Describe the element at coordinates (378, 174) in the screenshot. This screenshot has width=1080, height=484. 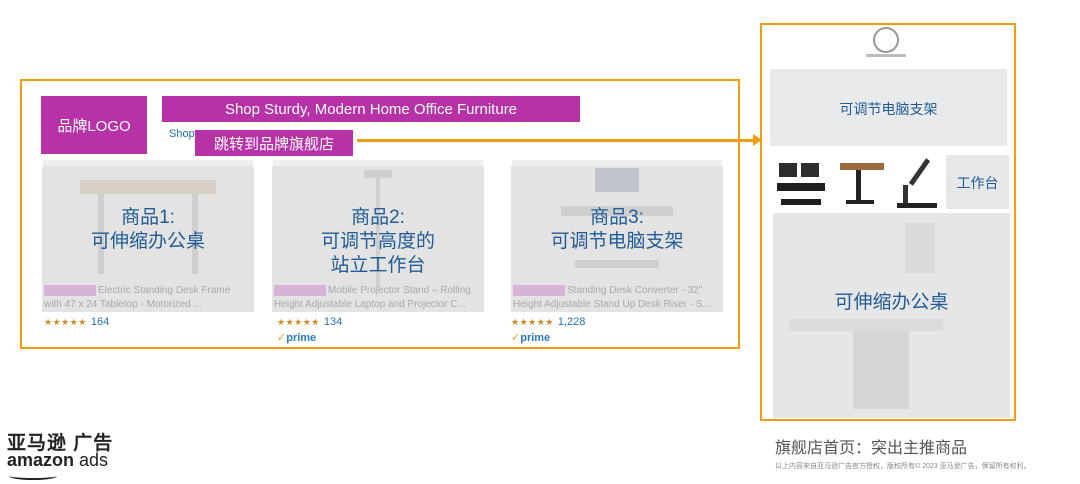
I see `stand-top-shape` at that location.